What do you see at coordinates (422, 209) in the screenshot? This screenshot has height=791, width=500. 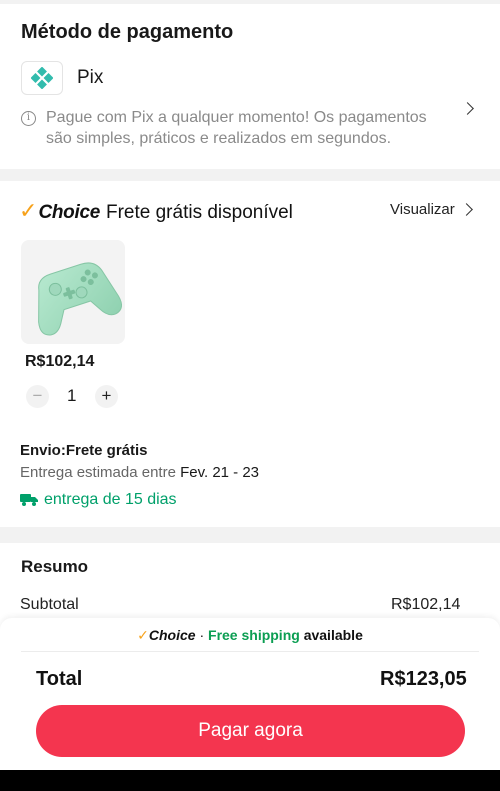 I see `view-button: Visualizar` at bounding box center [422, 209].